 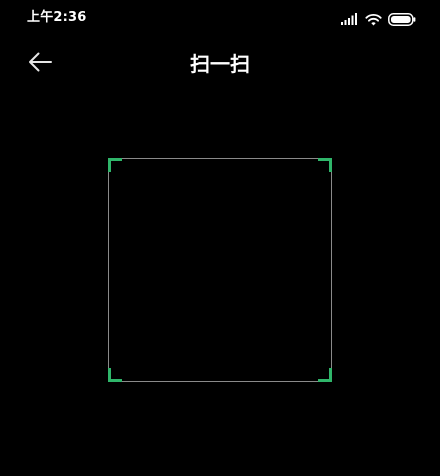 I want to click on battery-icon, so click(x=402, y=19).